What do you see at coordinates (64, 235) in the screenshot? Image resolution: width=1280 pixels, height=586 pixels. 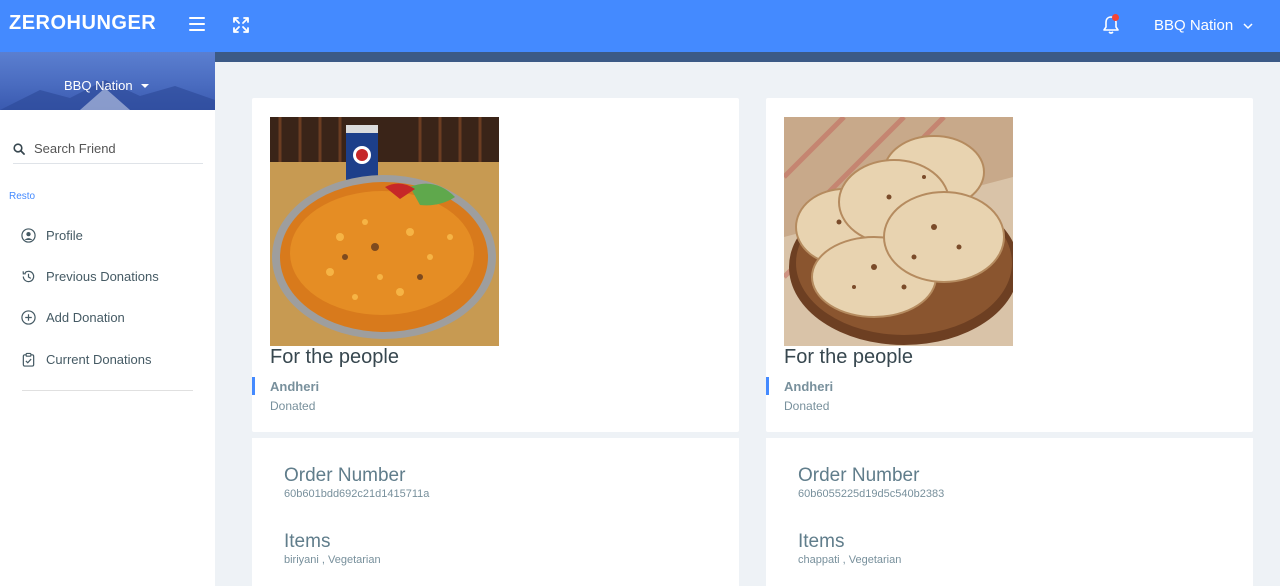 I see `sidebar-item-label: Profile` at bounding box center [64, 235].